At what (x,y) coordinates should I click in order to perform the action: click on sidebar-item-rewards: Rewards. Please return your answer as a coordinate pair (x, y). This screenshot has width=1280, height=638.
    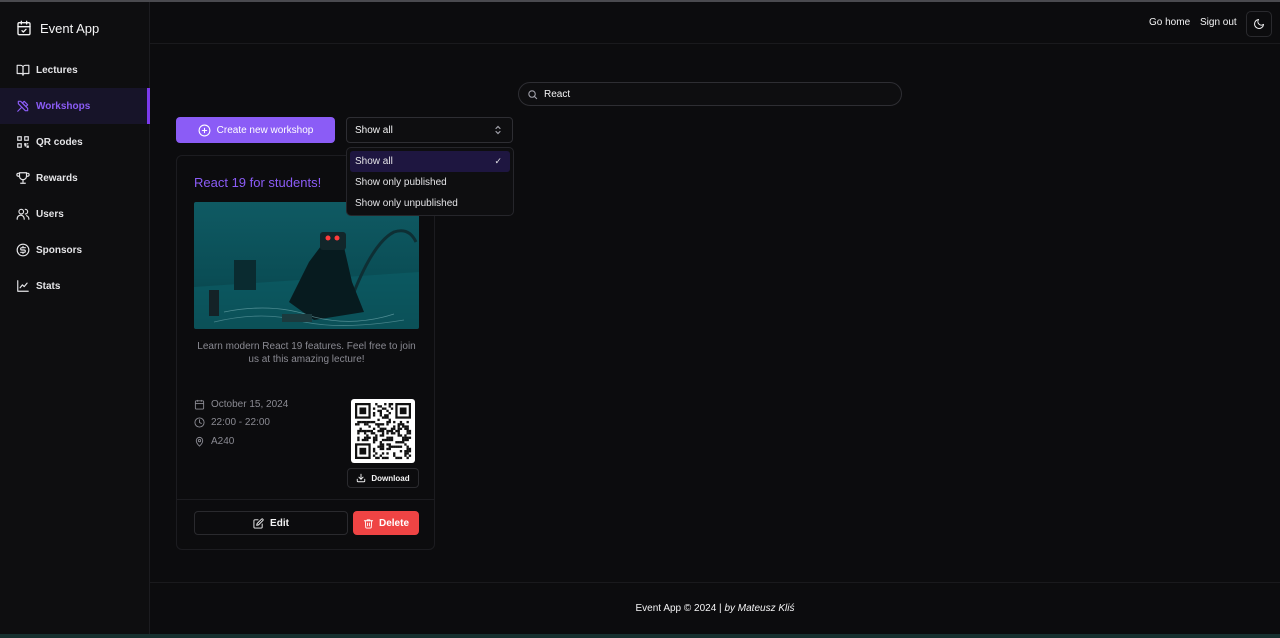
    Looking at the image, I should click on (75, 178).